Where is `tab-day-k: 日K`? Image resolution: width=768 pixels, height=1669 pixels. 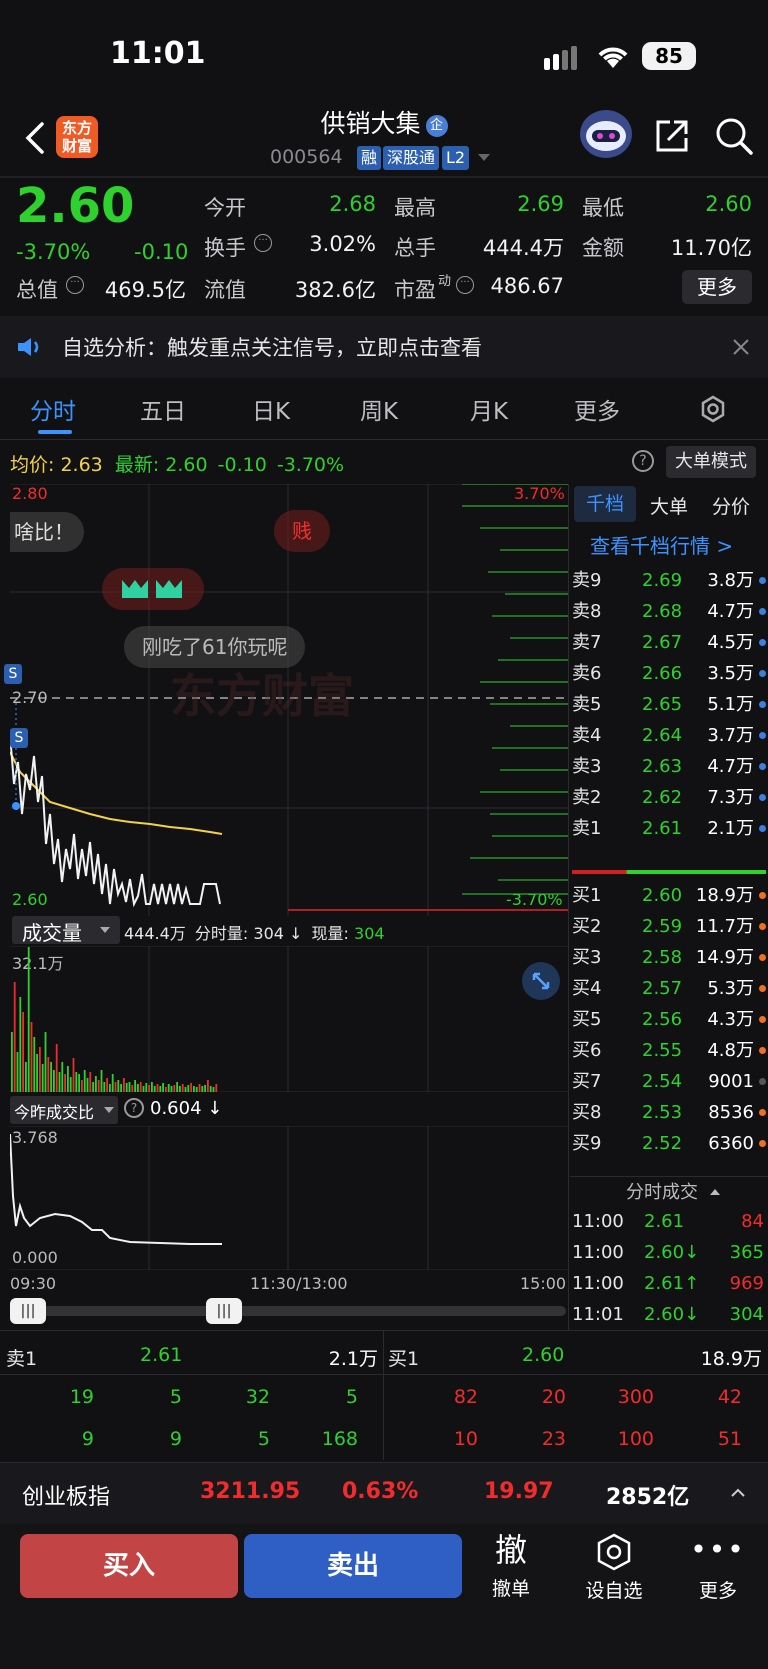
tab-day-k: 日K is located at coordinates (271, 409).